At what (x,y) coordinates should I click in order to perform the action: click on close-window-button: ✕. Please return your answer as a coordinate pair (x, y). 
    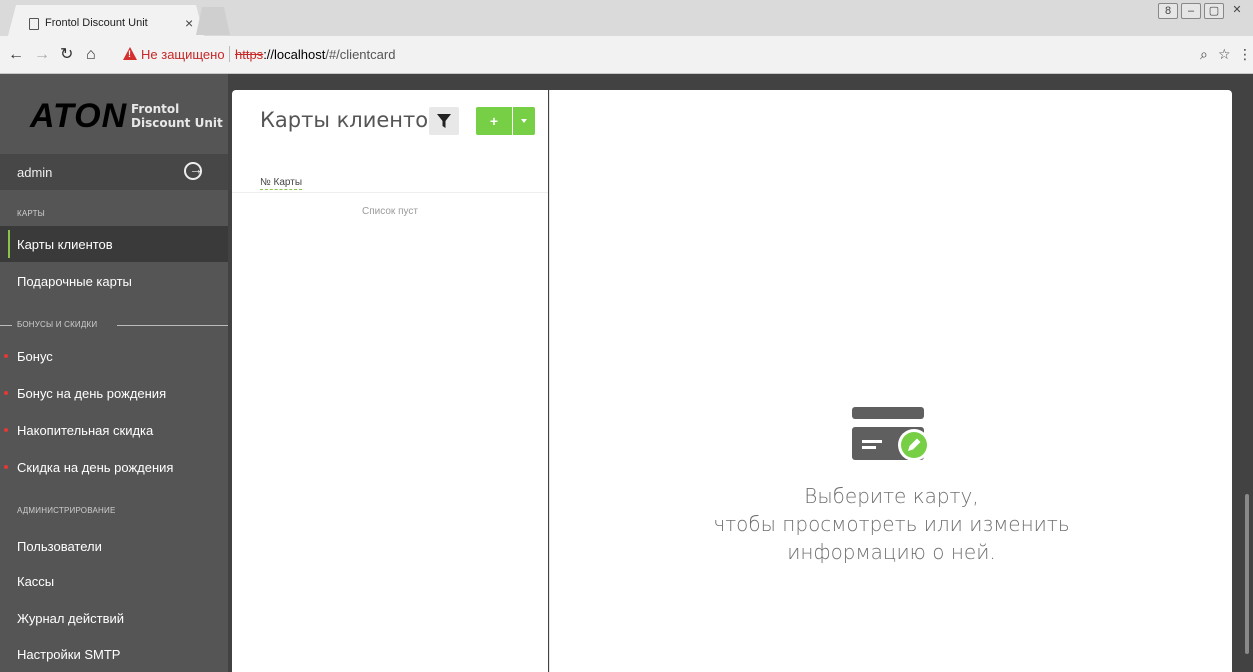
    Looking at the image, I should click on (1237, 11).